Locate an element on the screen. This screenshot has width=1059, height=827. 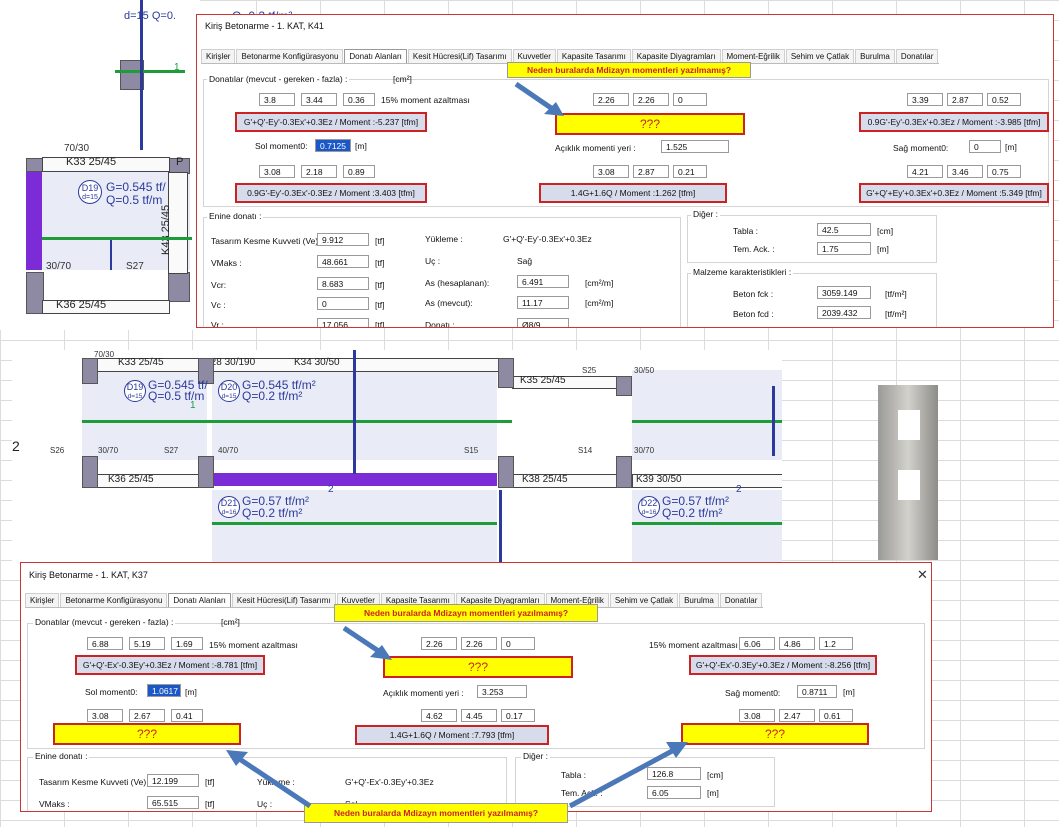
yukleme-label: Yükleme : is located at coordinates (444, 239).